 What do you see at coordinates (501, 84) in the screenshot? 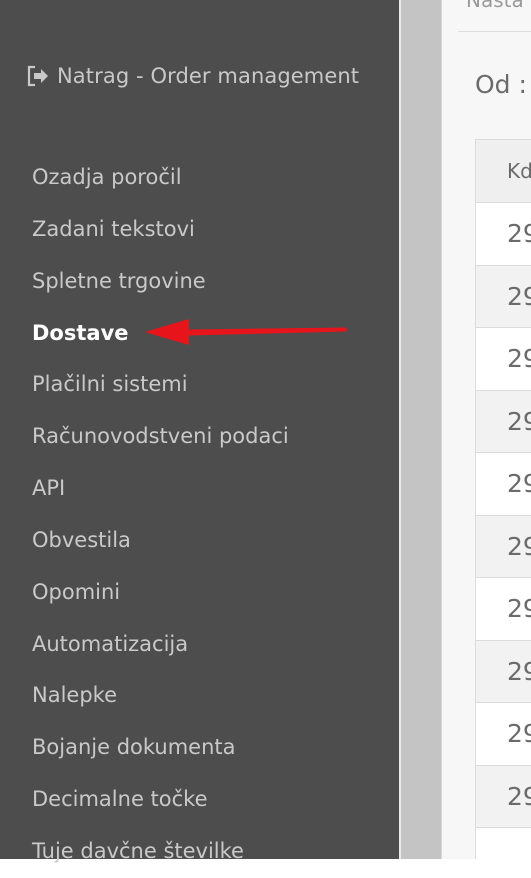
I see `date-from-label: Od :` at bounding box center [501, 84].